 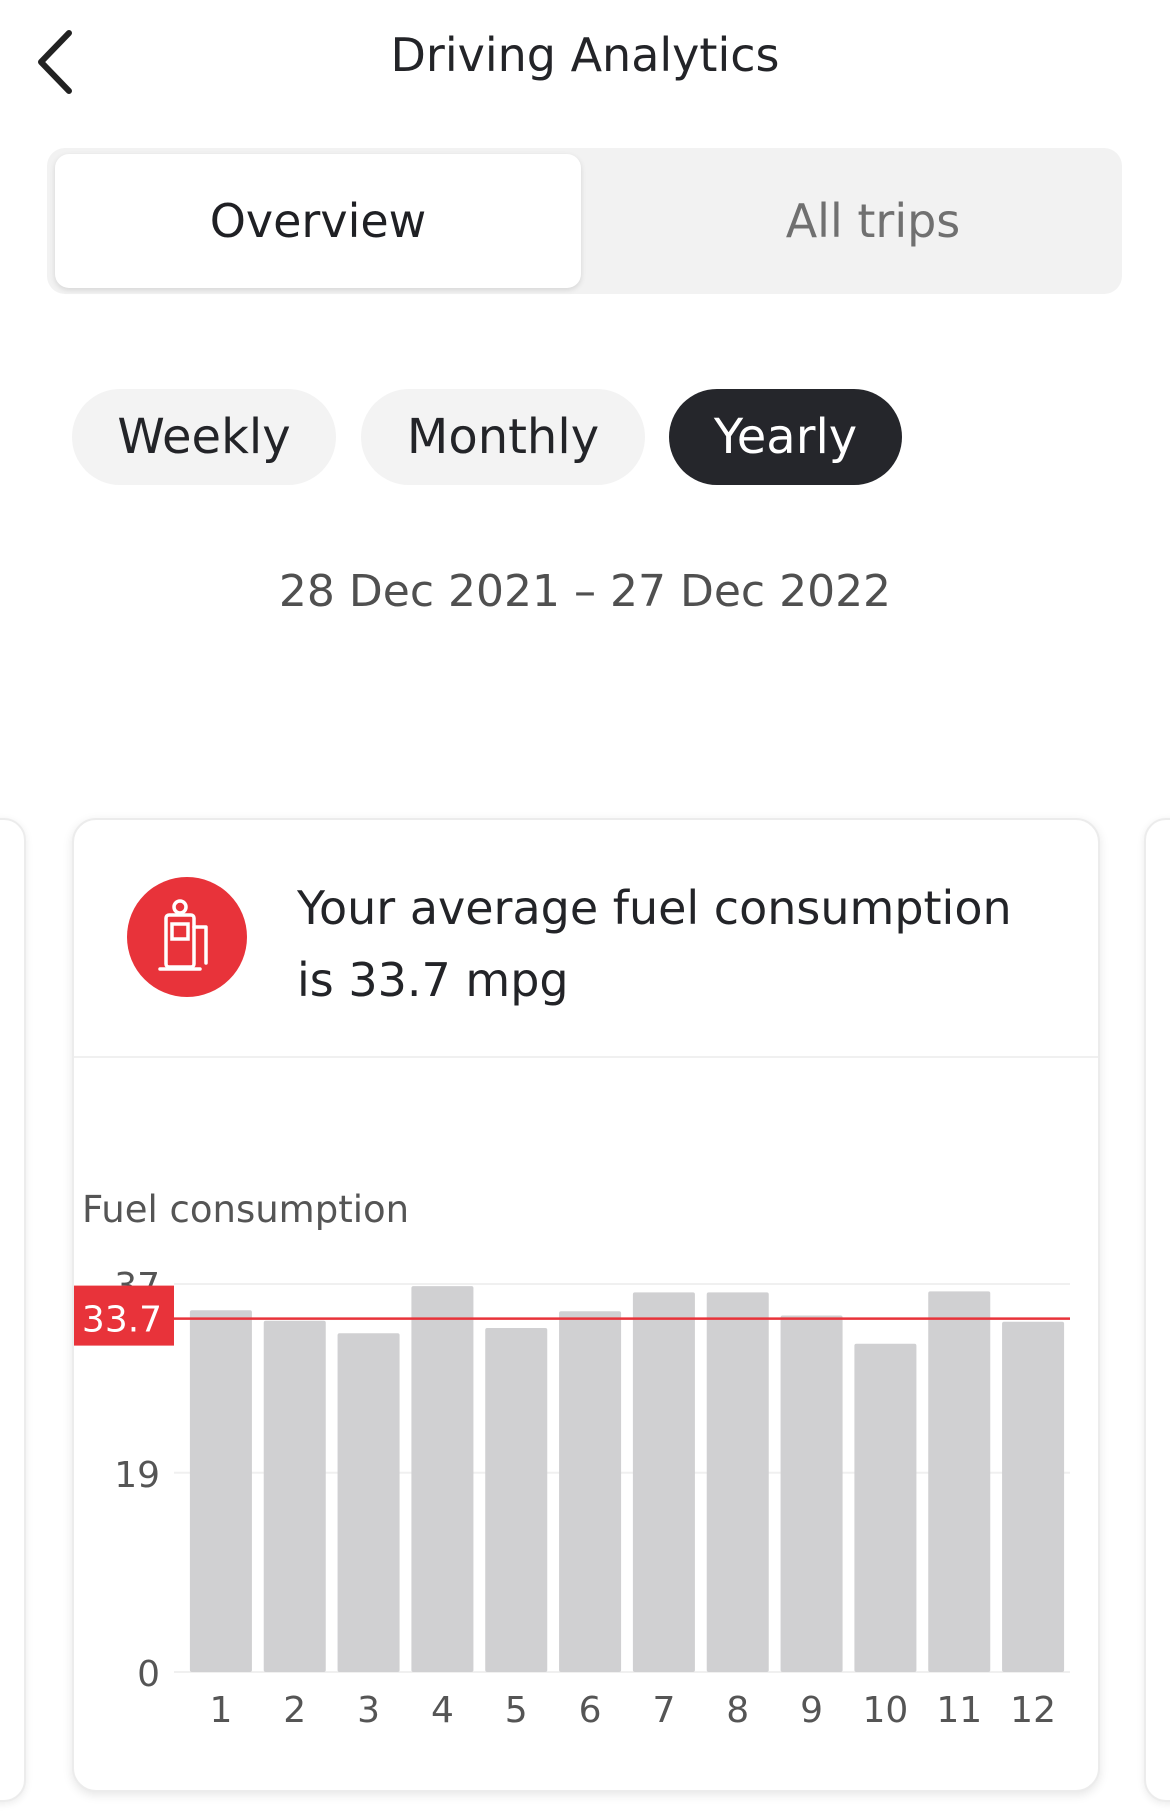 What do you see at coordinates (433, 980) in the screenshot?
I see `message-line-2: is 33.7 mpg` at bounding box center [433, 980].